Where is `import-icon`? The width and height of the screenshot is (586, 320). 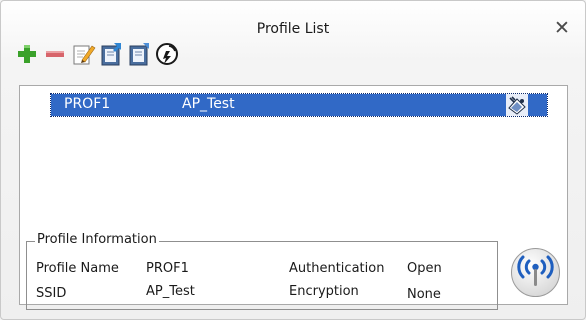 import-icon is located at coordinates (111, 53).